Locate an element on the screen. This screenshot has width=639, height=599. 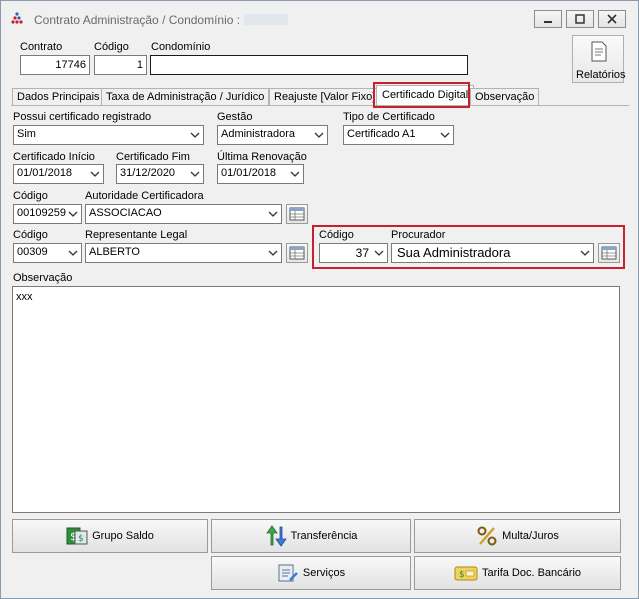
condominio-label: Condomínio is located at coordinates (181, 47).